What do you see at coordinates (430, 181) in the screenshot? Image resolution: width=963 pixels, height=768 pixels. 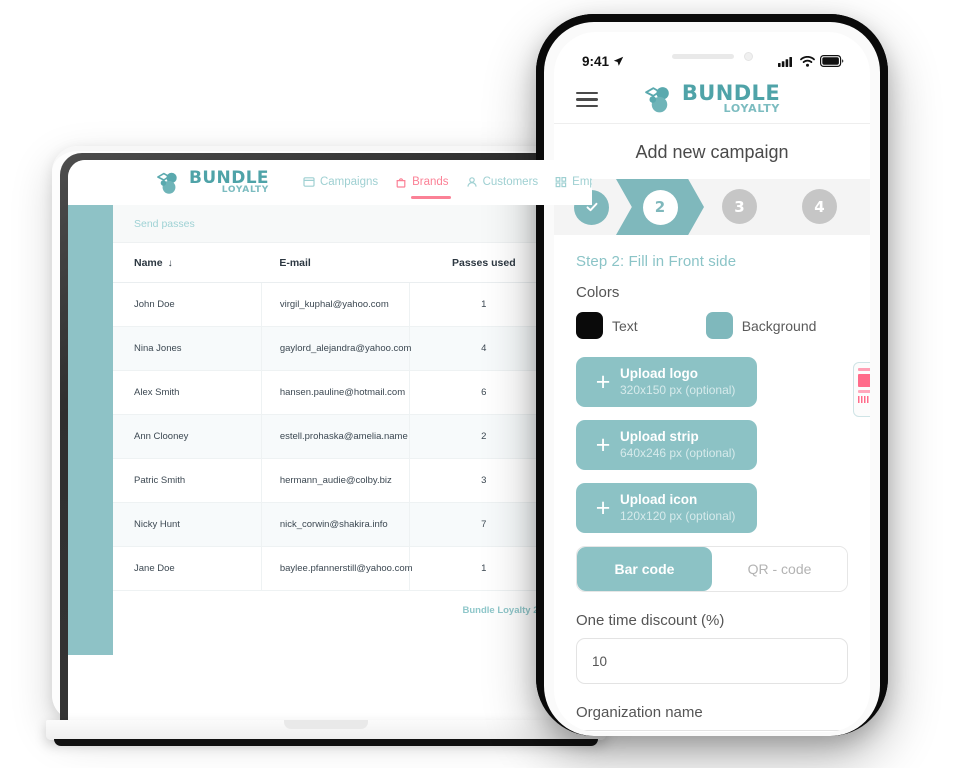 I see `nav-label-brands: Brands` at bounding box center [430, 181].